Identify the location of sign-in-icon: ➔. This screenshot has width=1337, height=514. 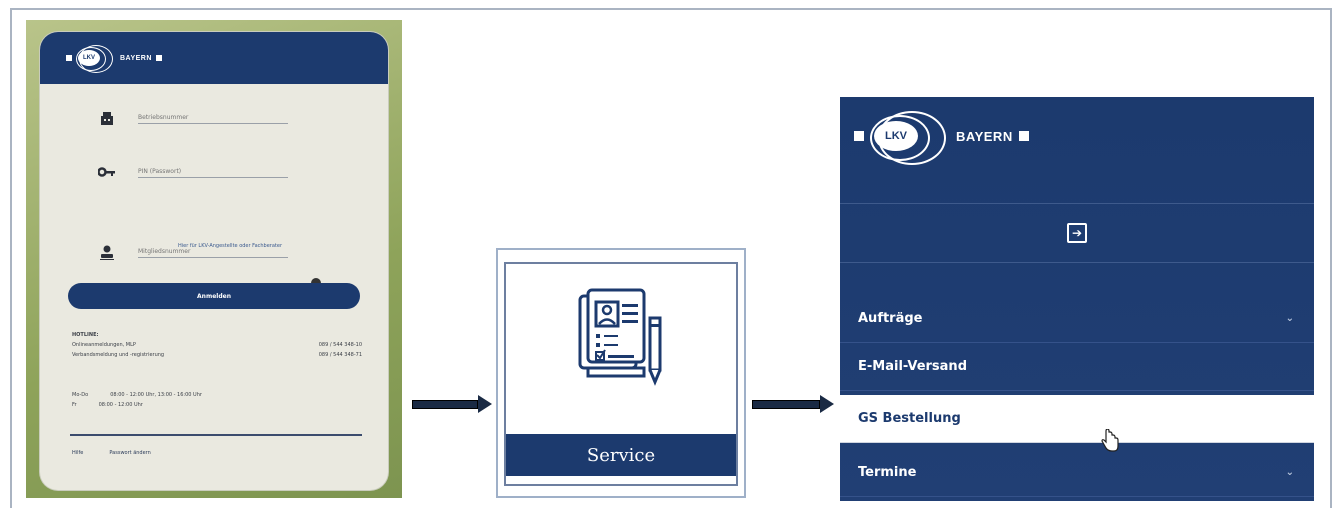
(1077, 233).